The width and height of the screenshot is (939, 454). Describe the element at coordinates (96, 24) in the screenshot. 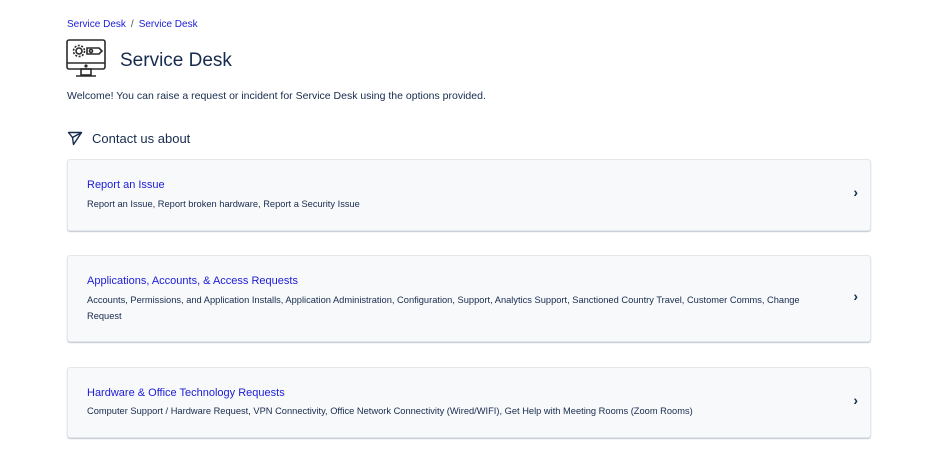

I see `breadcrumb-link-root: Service Desk` at that location.